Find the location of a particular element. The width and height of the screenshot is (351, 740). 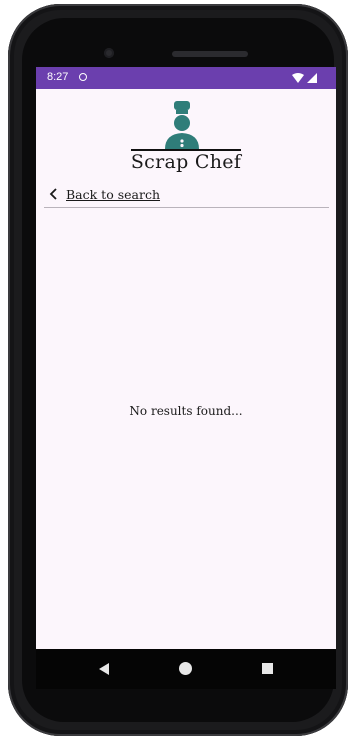

triangle-back-icon is located at coordinates (104, 669).